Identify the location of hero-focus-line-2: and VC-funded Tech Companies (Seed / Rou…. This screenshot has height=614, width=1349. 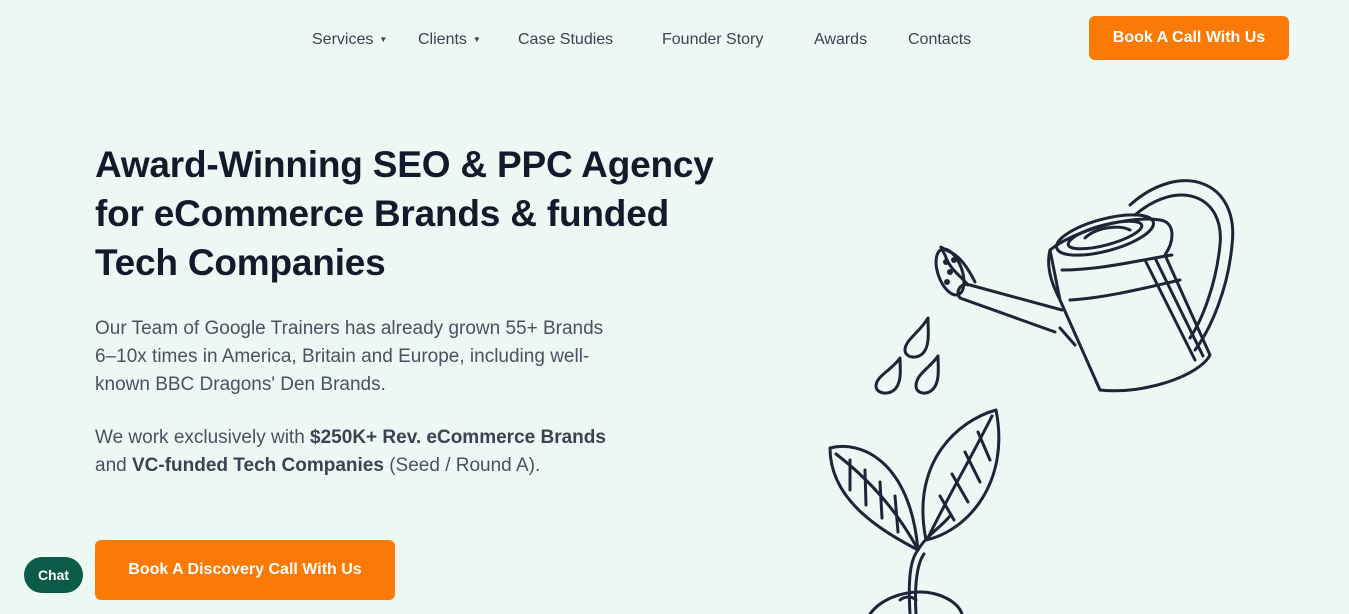
(385, 466).